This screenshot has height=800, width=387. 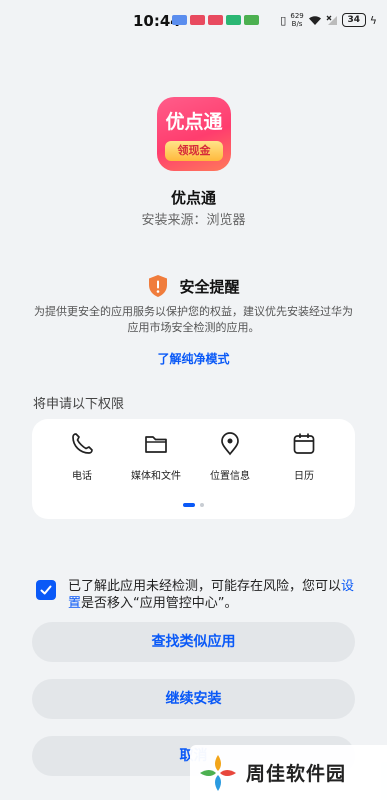 What do you see at coordinates (156, 456) in the screenshot?
I see `permission-media-files: 媒体和文件` at bounding box center [156, 456].